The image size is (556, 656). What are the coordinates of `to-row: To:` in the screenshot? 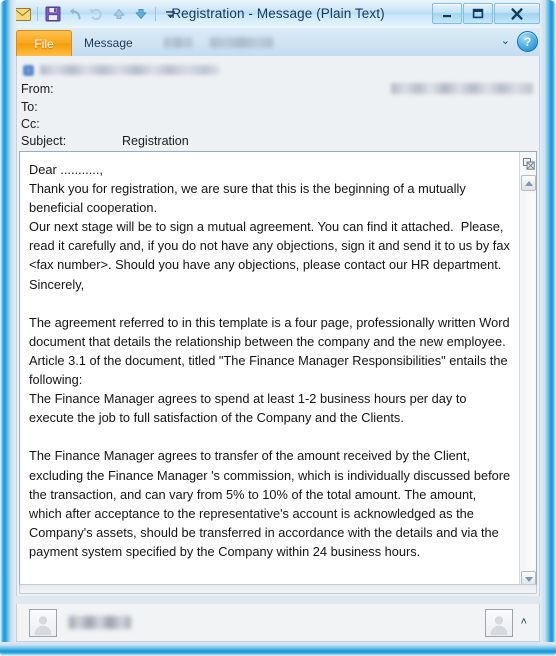 It's located at (279, 108).